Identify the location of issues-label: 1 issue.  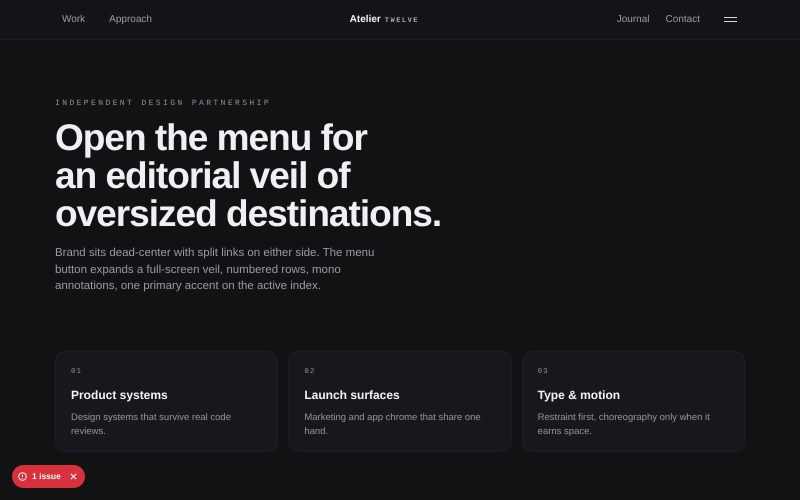
(46, 476).